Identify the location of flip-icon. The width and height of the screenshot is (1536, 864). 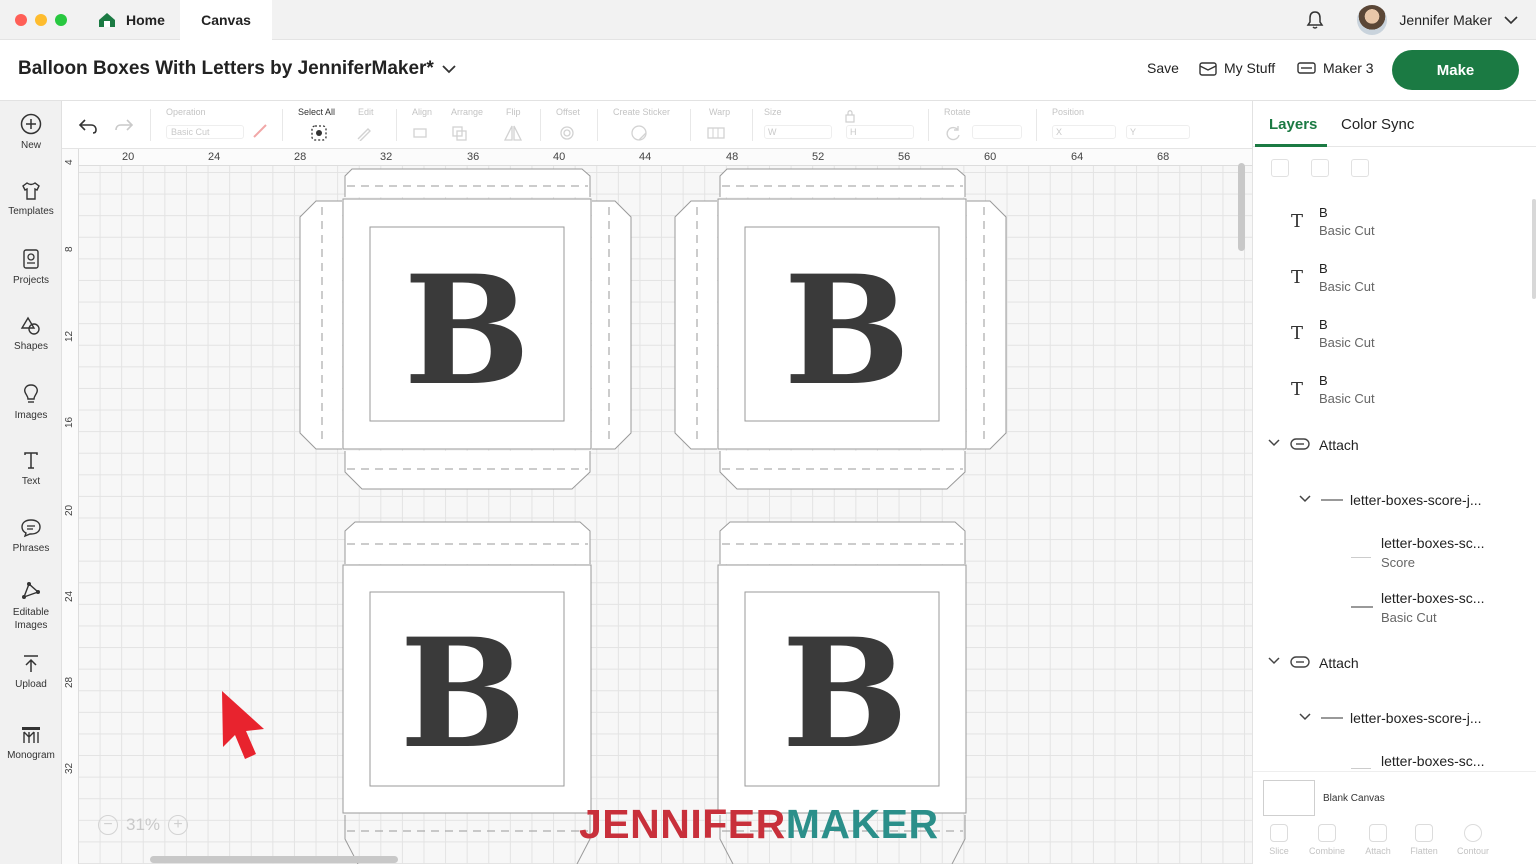
(513, 133).